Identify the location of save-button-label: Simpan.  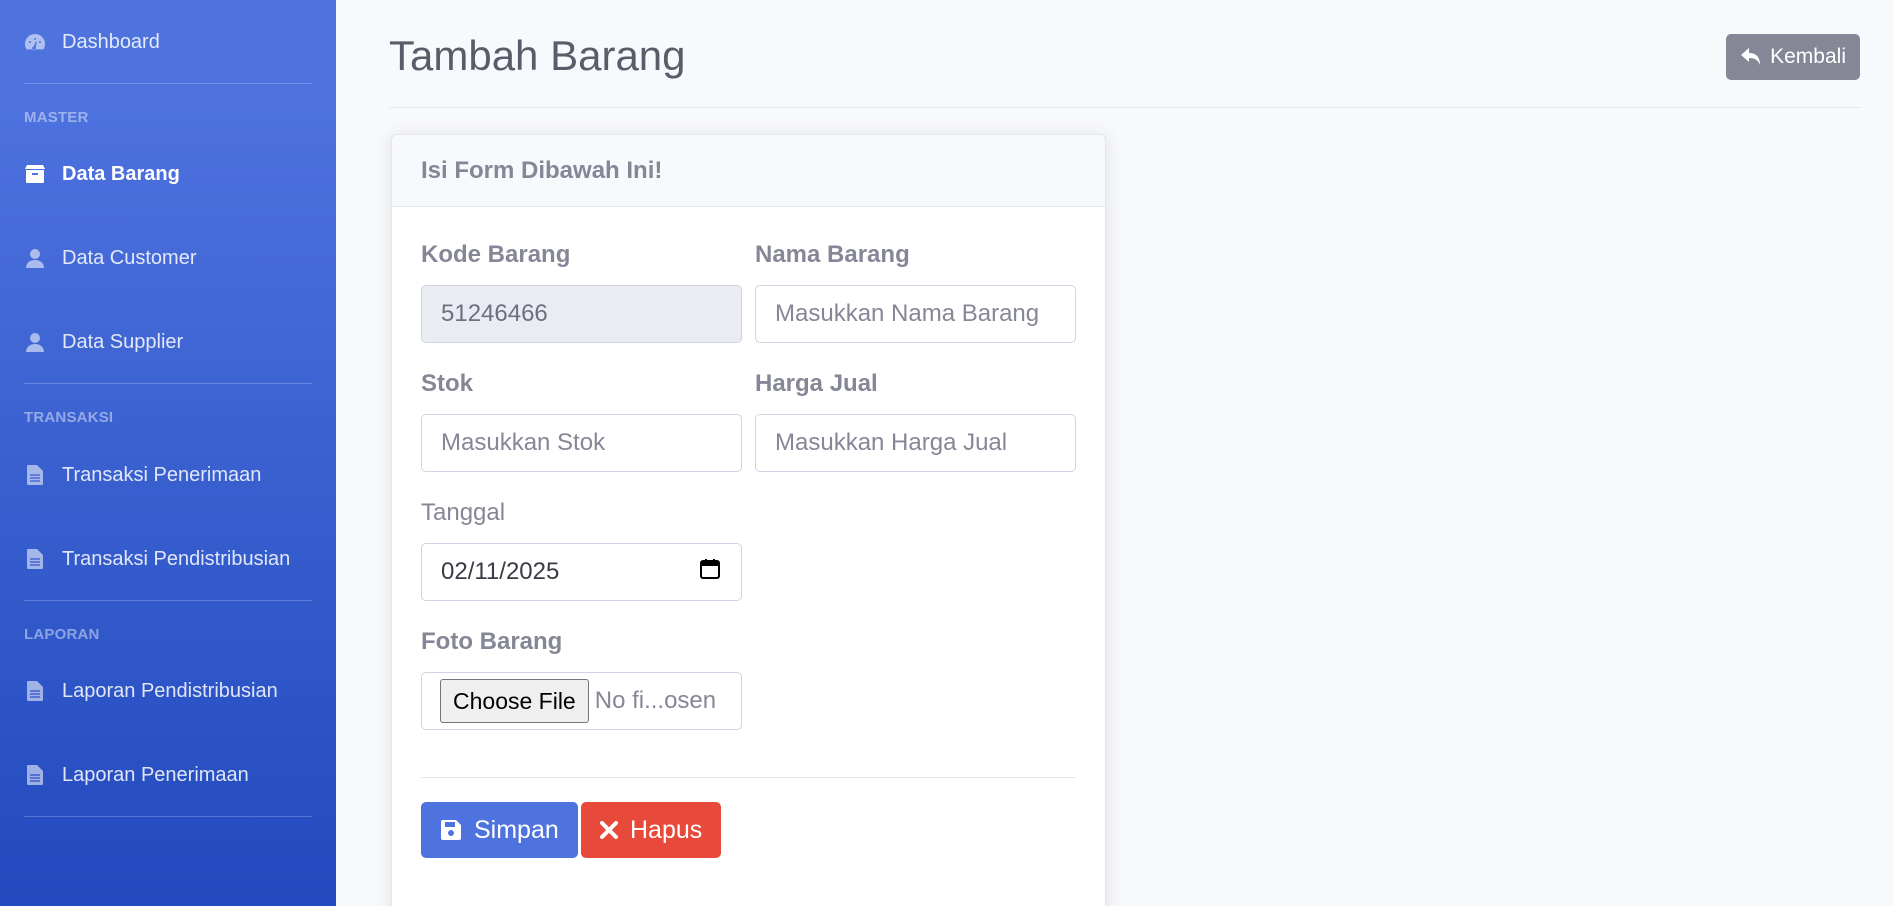
(516, 829).